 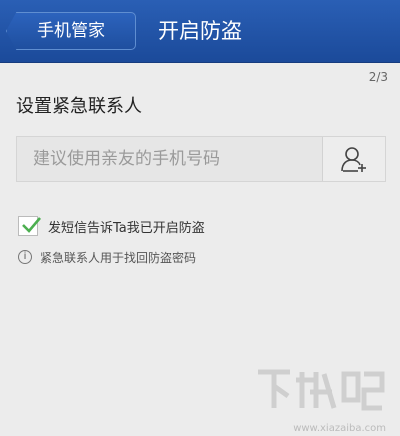 What do you see at coordinates (71, 31) in the screenshot?
I see `back-button: 手机管家` at bounding box center [71, 31].